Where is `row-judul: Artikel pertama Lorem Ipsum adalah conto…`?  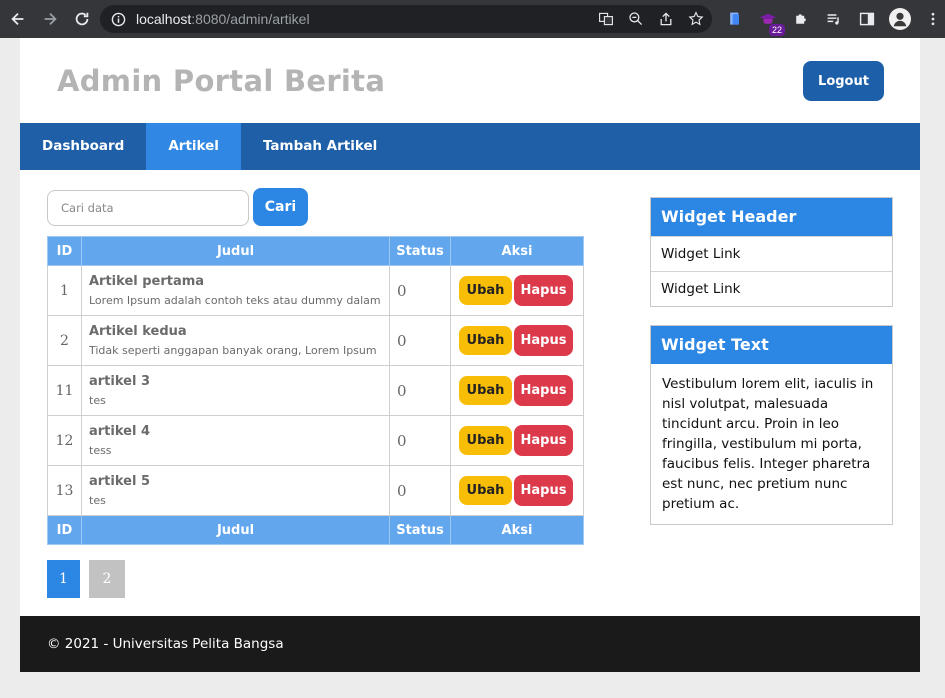 row-judul: Artikel pertama Lorem Ipsum adalah conto… is located at coordinates (235, 290).